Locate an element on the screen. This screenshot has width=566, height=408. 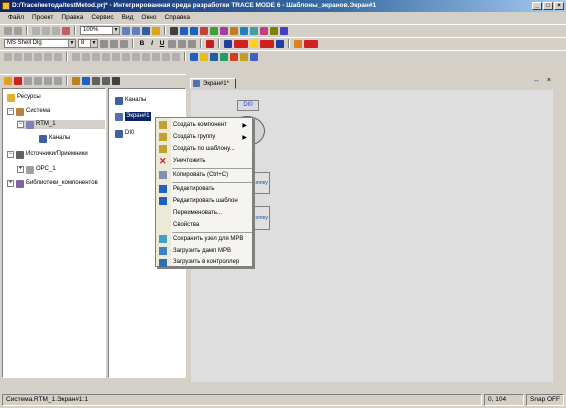
line-color-icon is located at coordinates (228, 43).